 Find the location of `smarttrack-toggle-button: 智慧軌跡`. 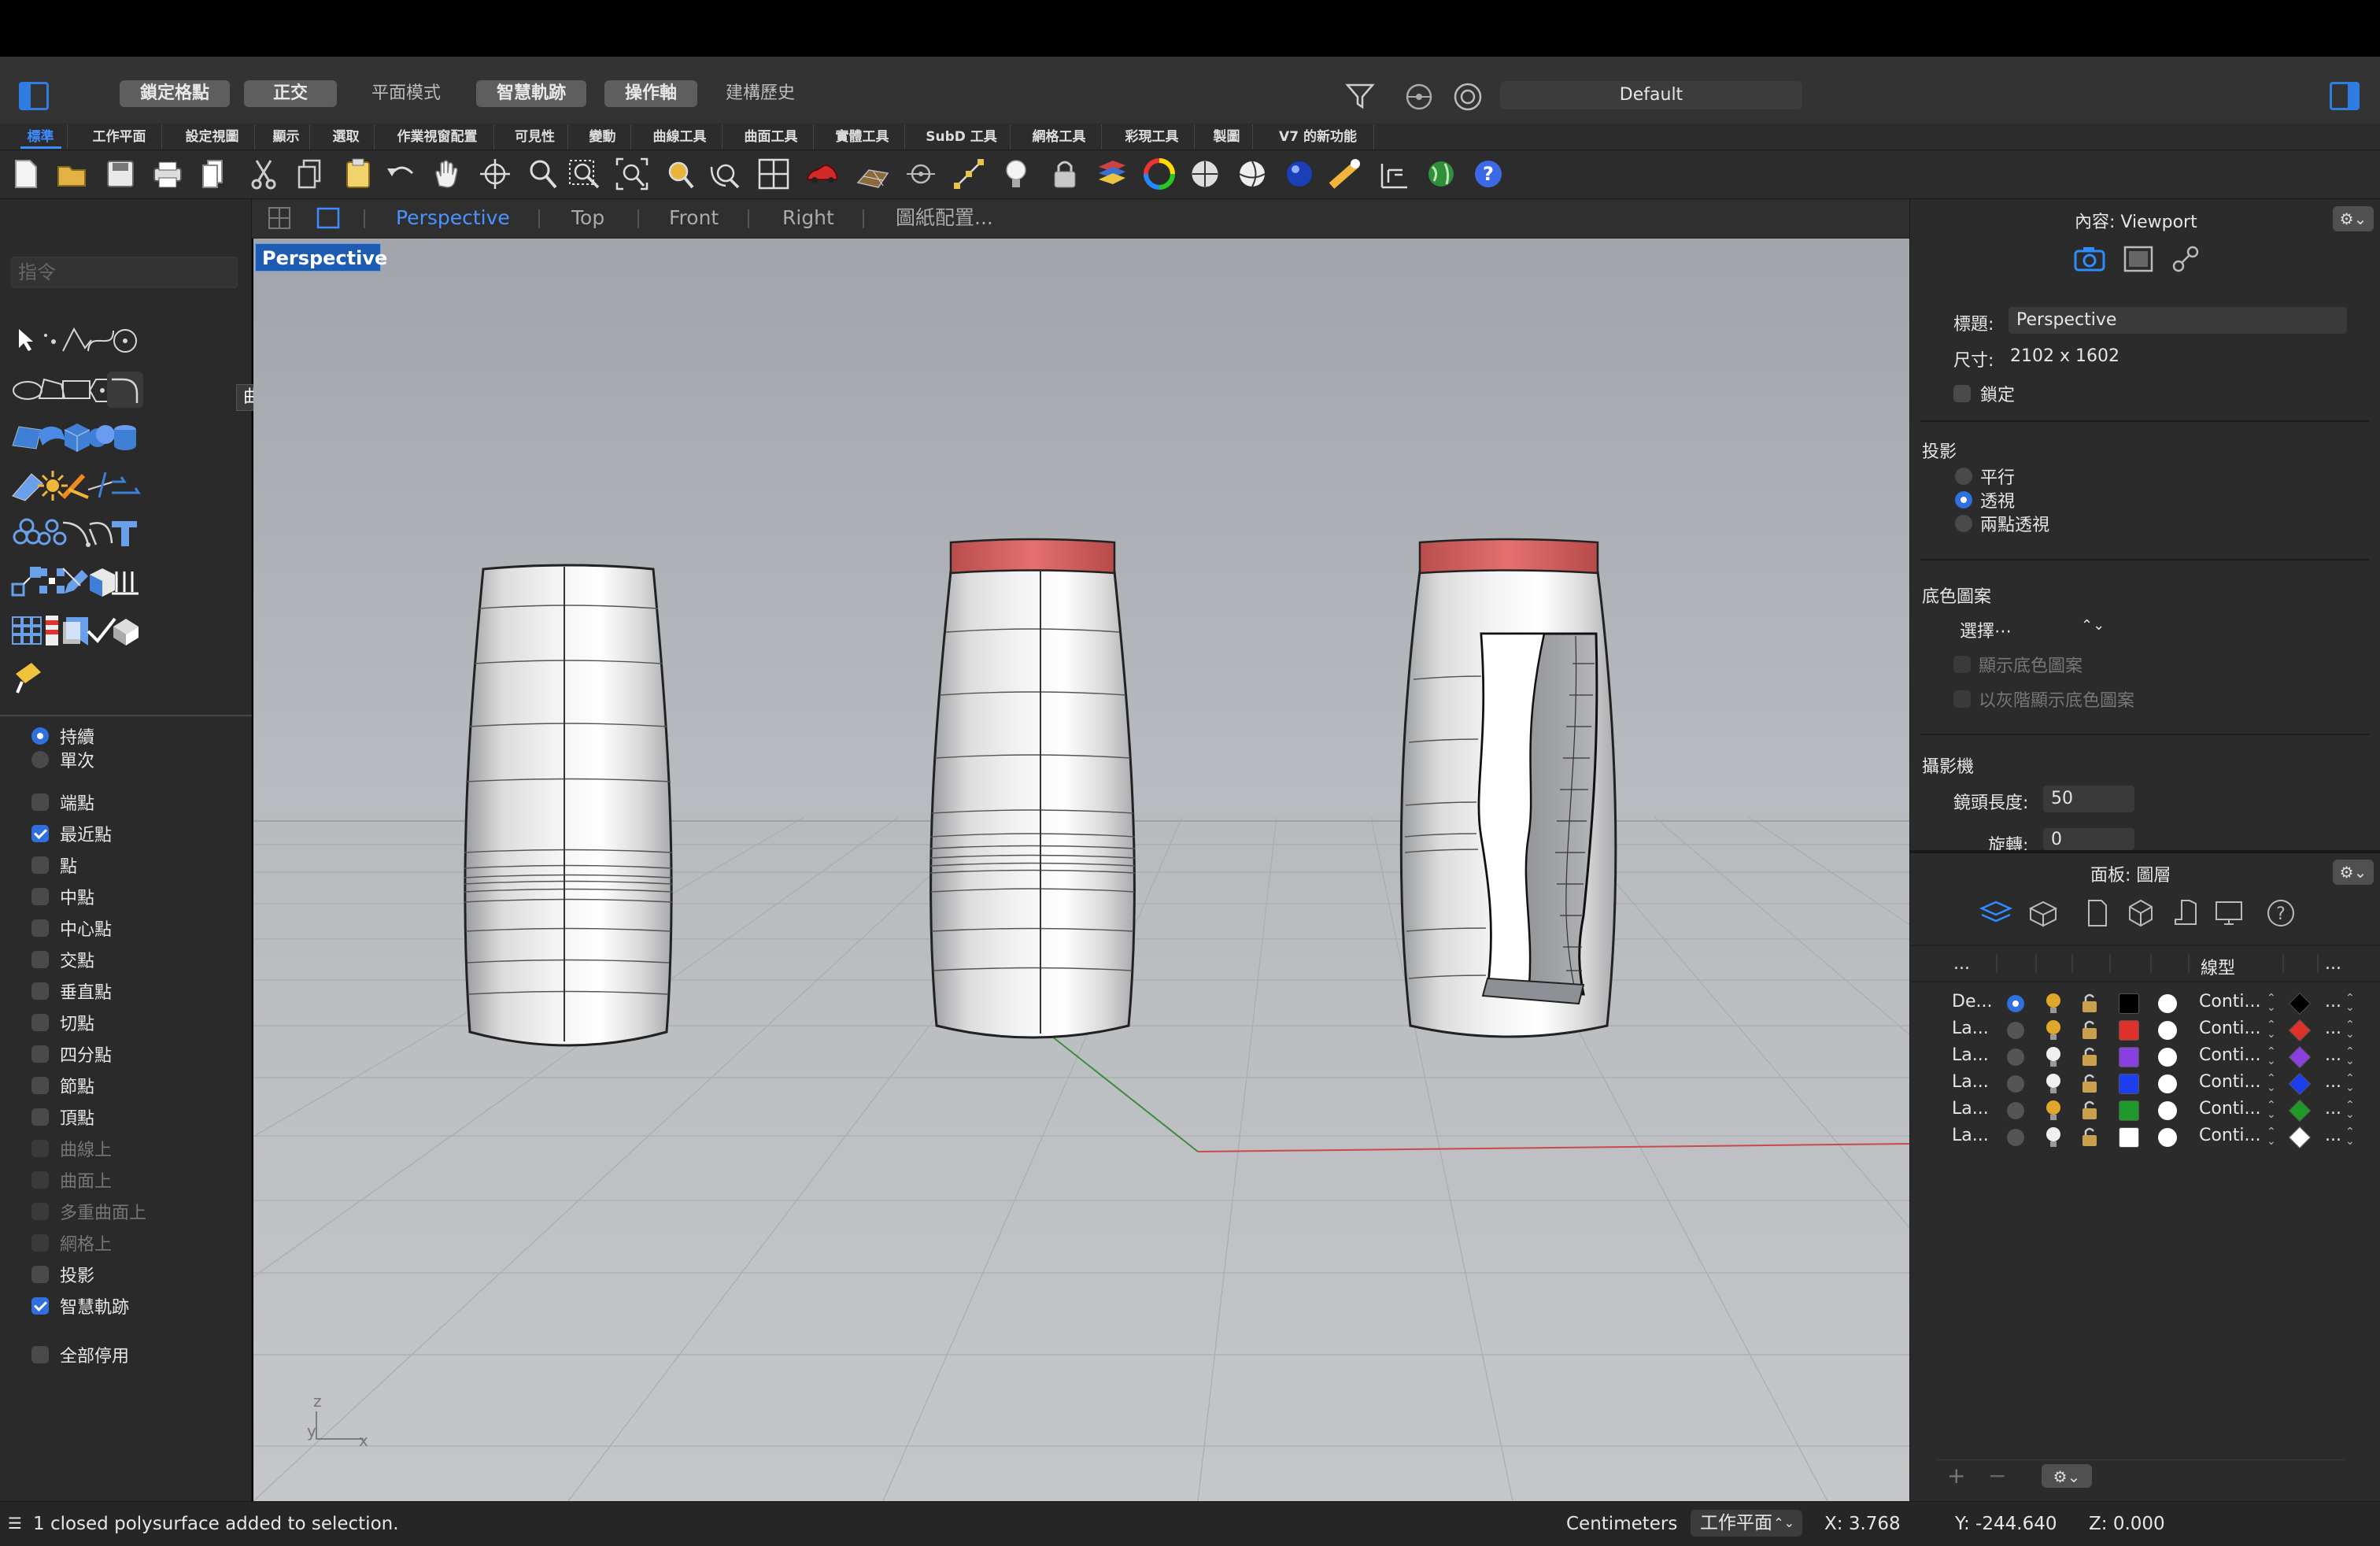

smarttrack-toggle-button: 智慧軌跡 is located at coordinates (531, 94).